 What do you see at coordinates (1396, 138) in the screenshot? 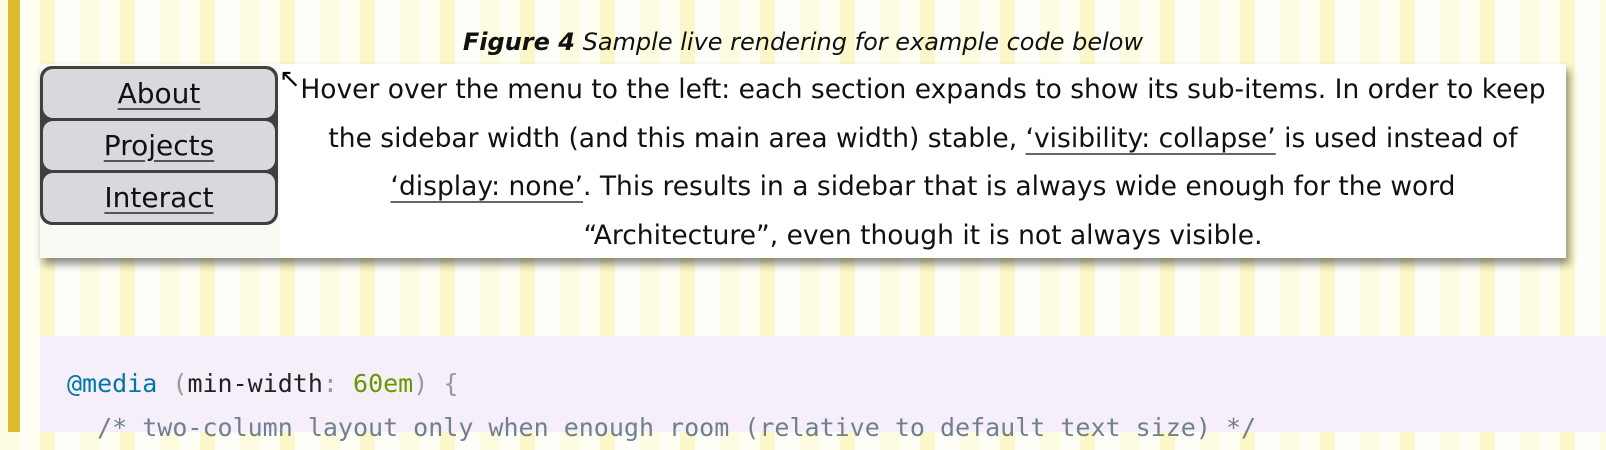
I see `main-text-part: is used instead of` at bounding box center [1396, 138].